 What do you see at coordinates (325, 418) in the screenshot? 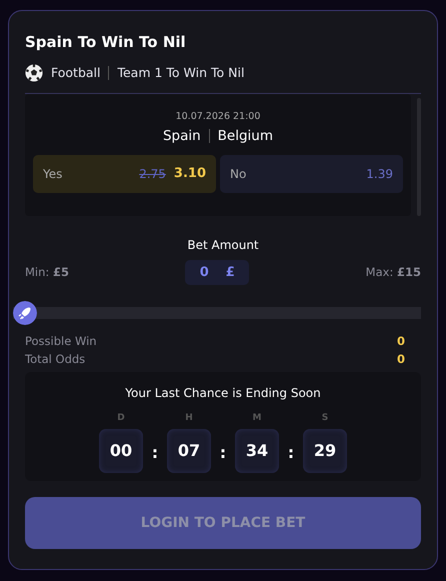
I see `unit-label: S` at bounding box center [325, 418].